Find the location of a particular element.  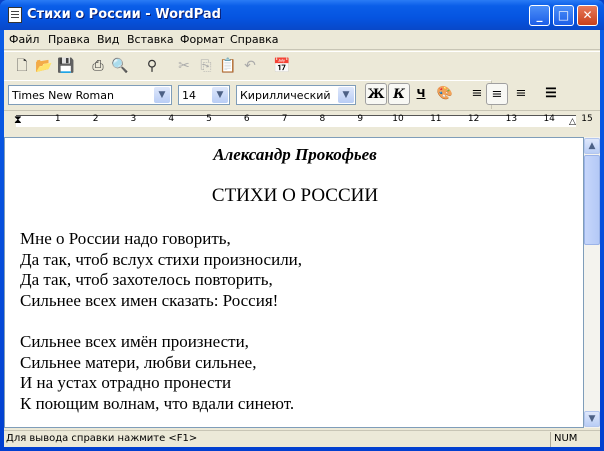

print-icon: ⎙ is located at coordinates (98, 66).